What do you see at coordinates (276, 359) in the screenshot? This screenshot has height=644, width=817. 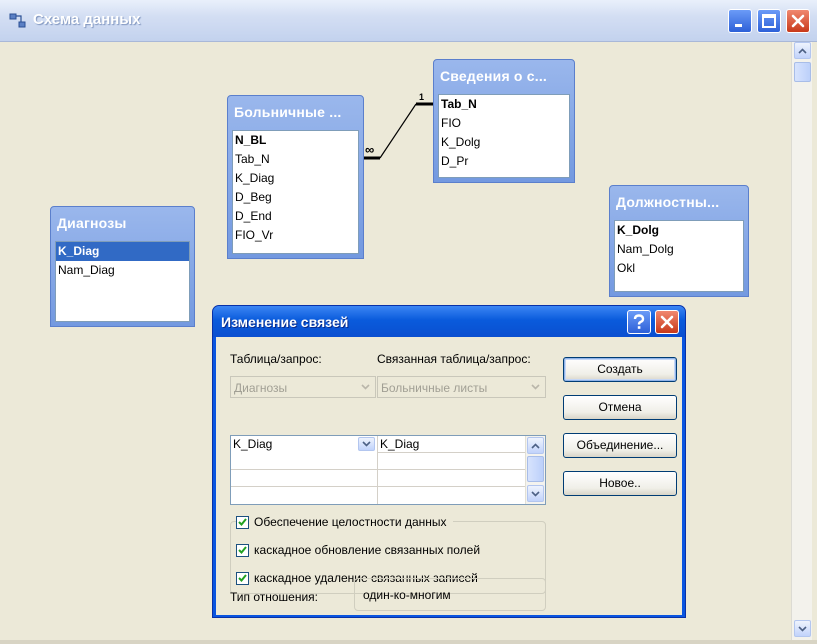 I see `table-query-label: Таблица/запрос:` at bounding box center [276, 359].